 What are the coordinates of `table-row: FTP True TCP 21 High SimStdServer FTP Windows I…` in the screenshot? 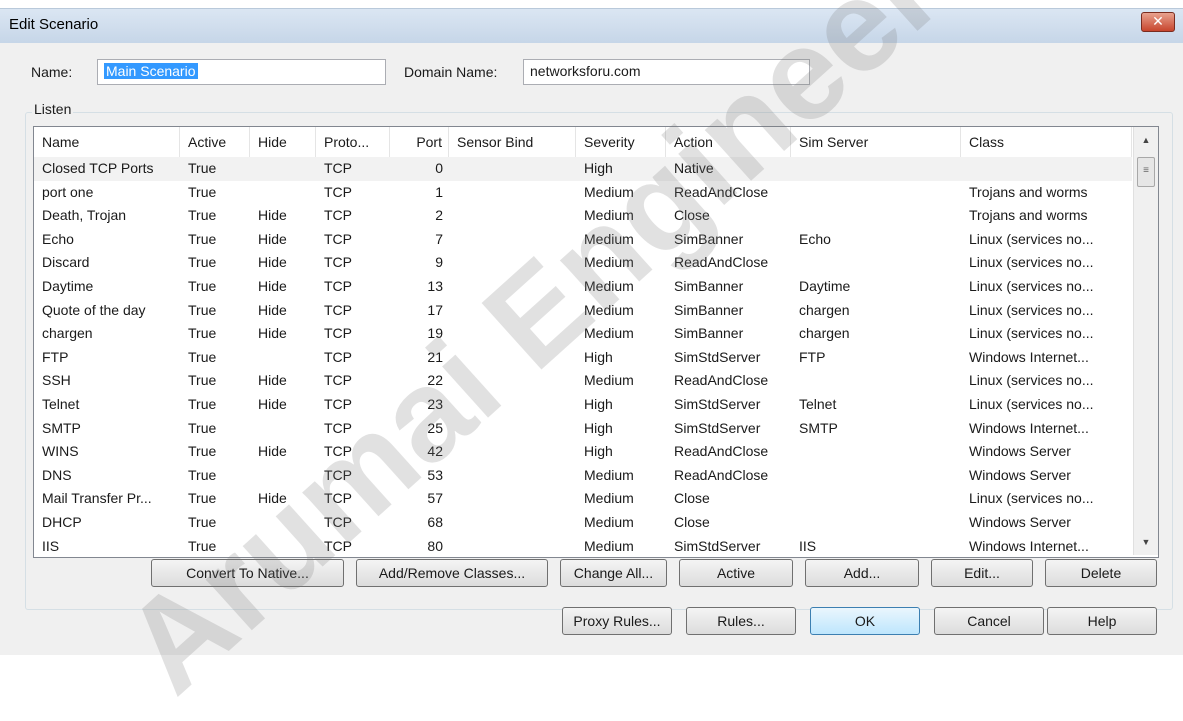 It's located at (583, 358).